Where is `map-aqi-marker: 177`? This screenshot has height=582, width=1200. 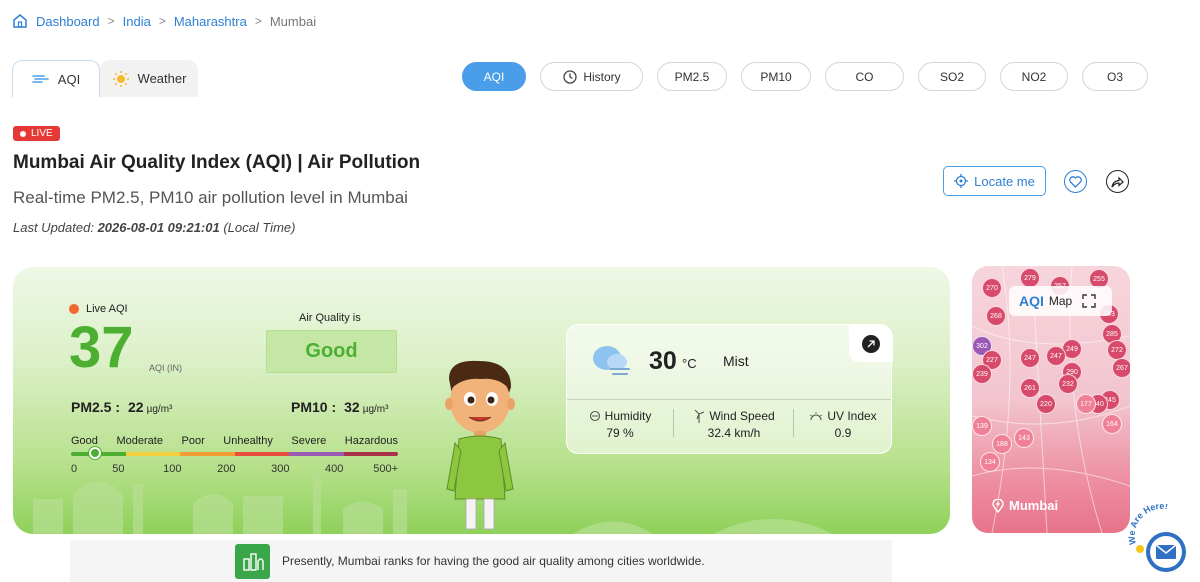 map-aqi-marker: 177 is located at coordinates (1086, 404).